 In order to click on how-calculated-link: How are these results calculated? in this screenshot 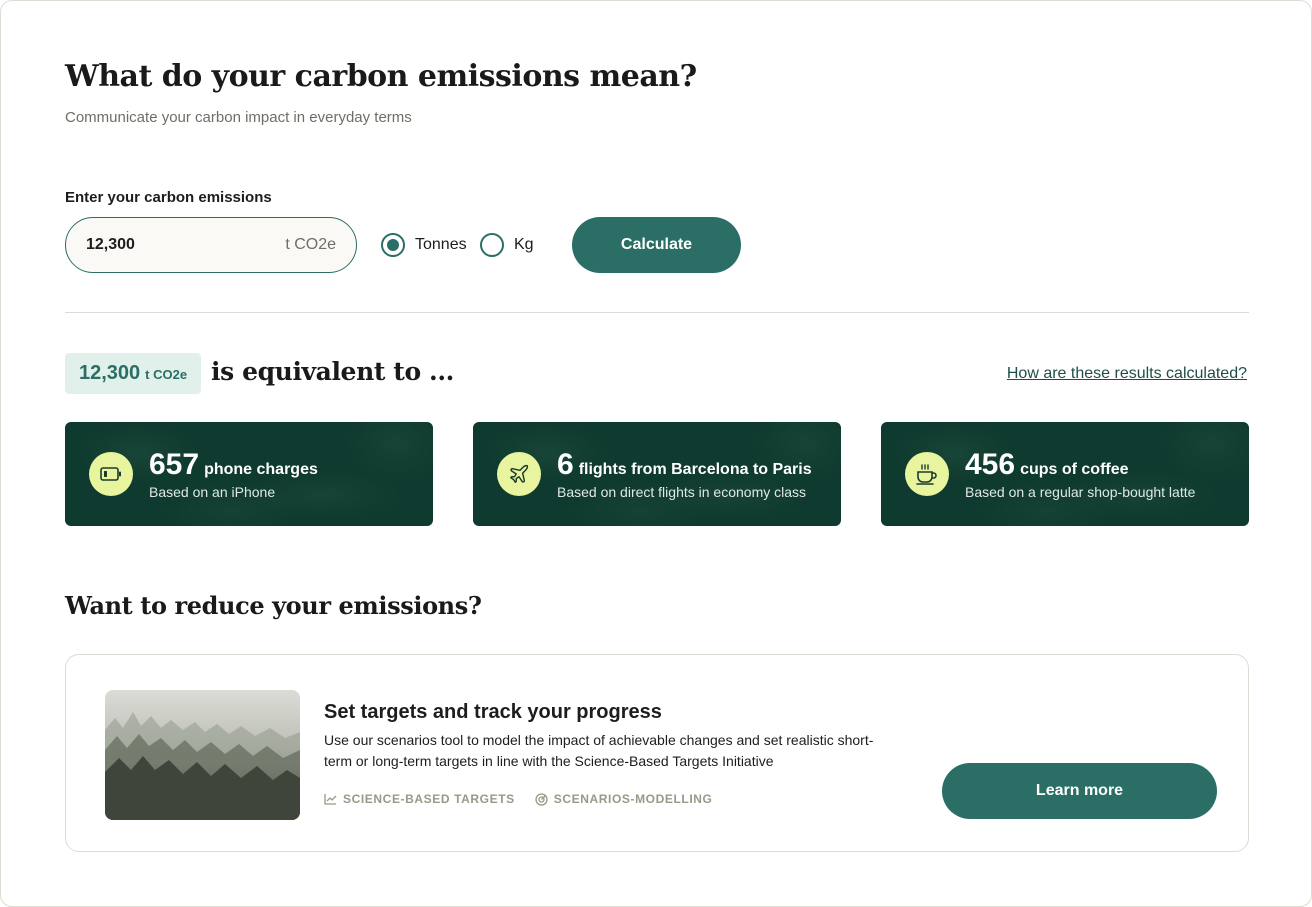, I will do `click(1127, 374)`.